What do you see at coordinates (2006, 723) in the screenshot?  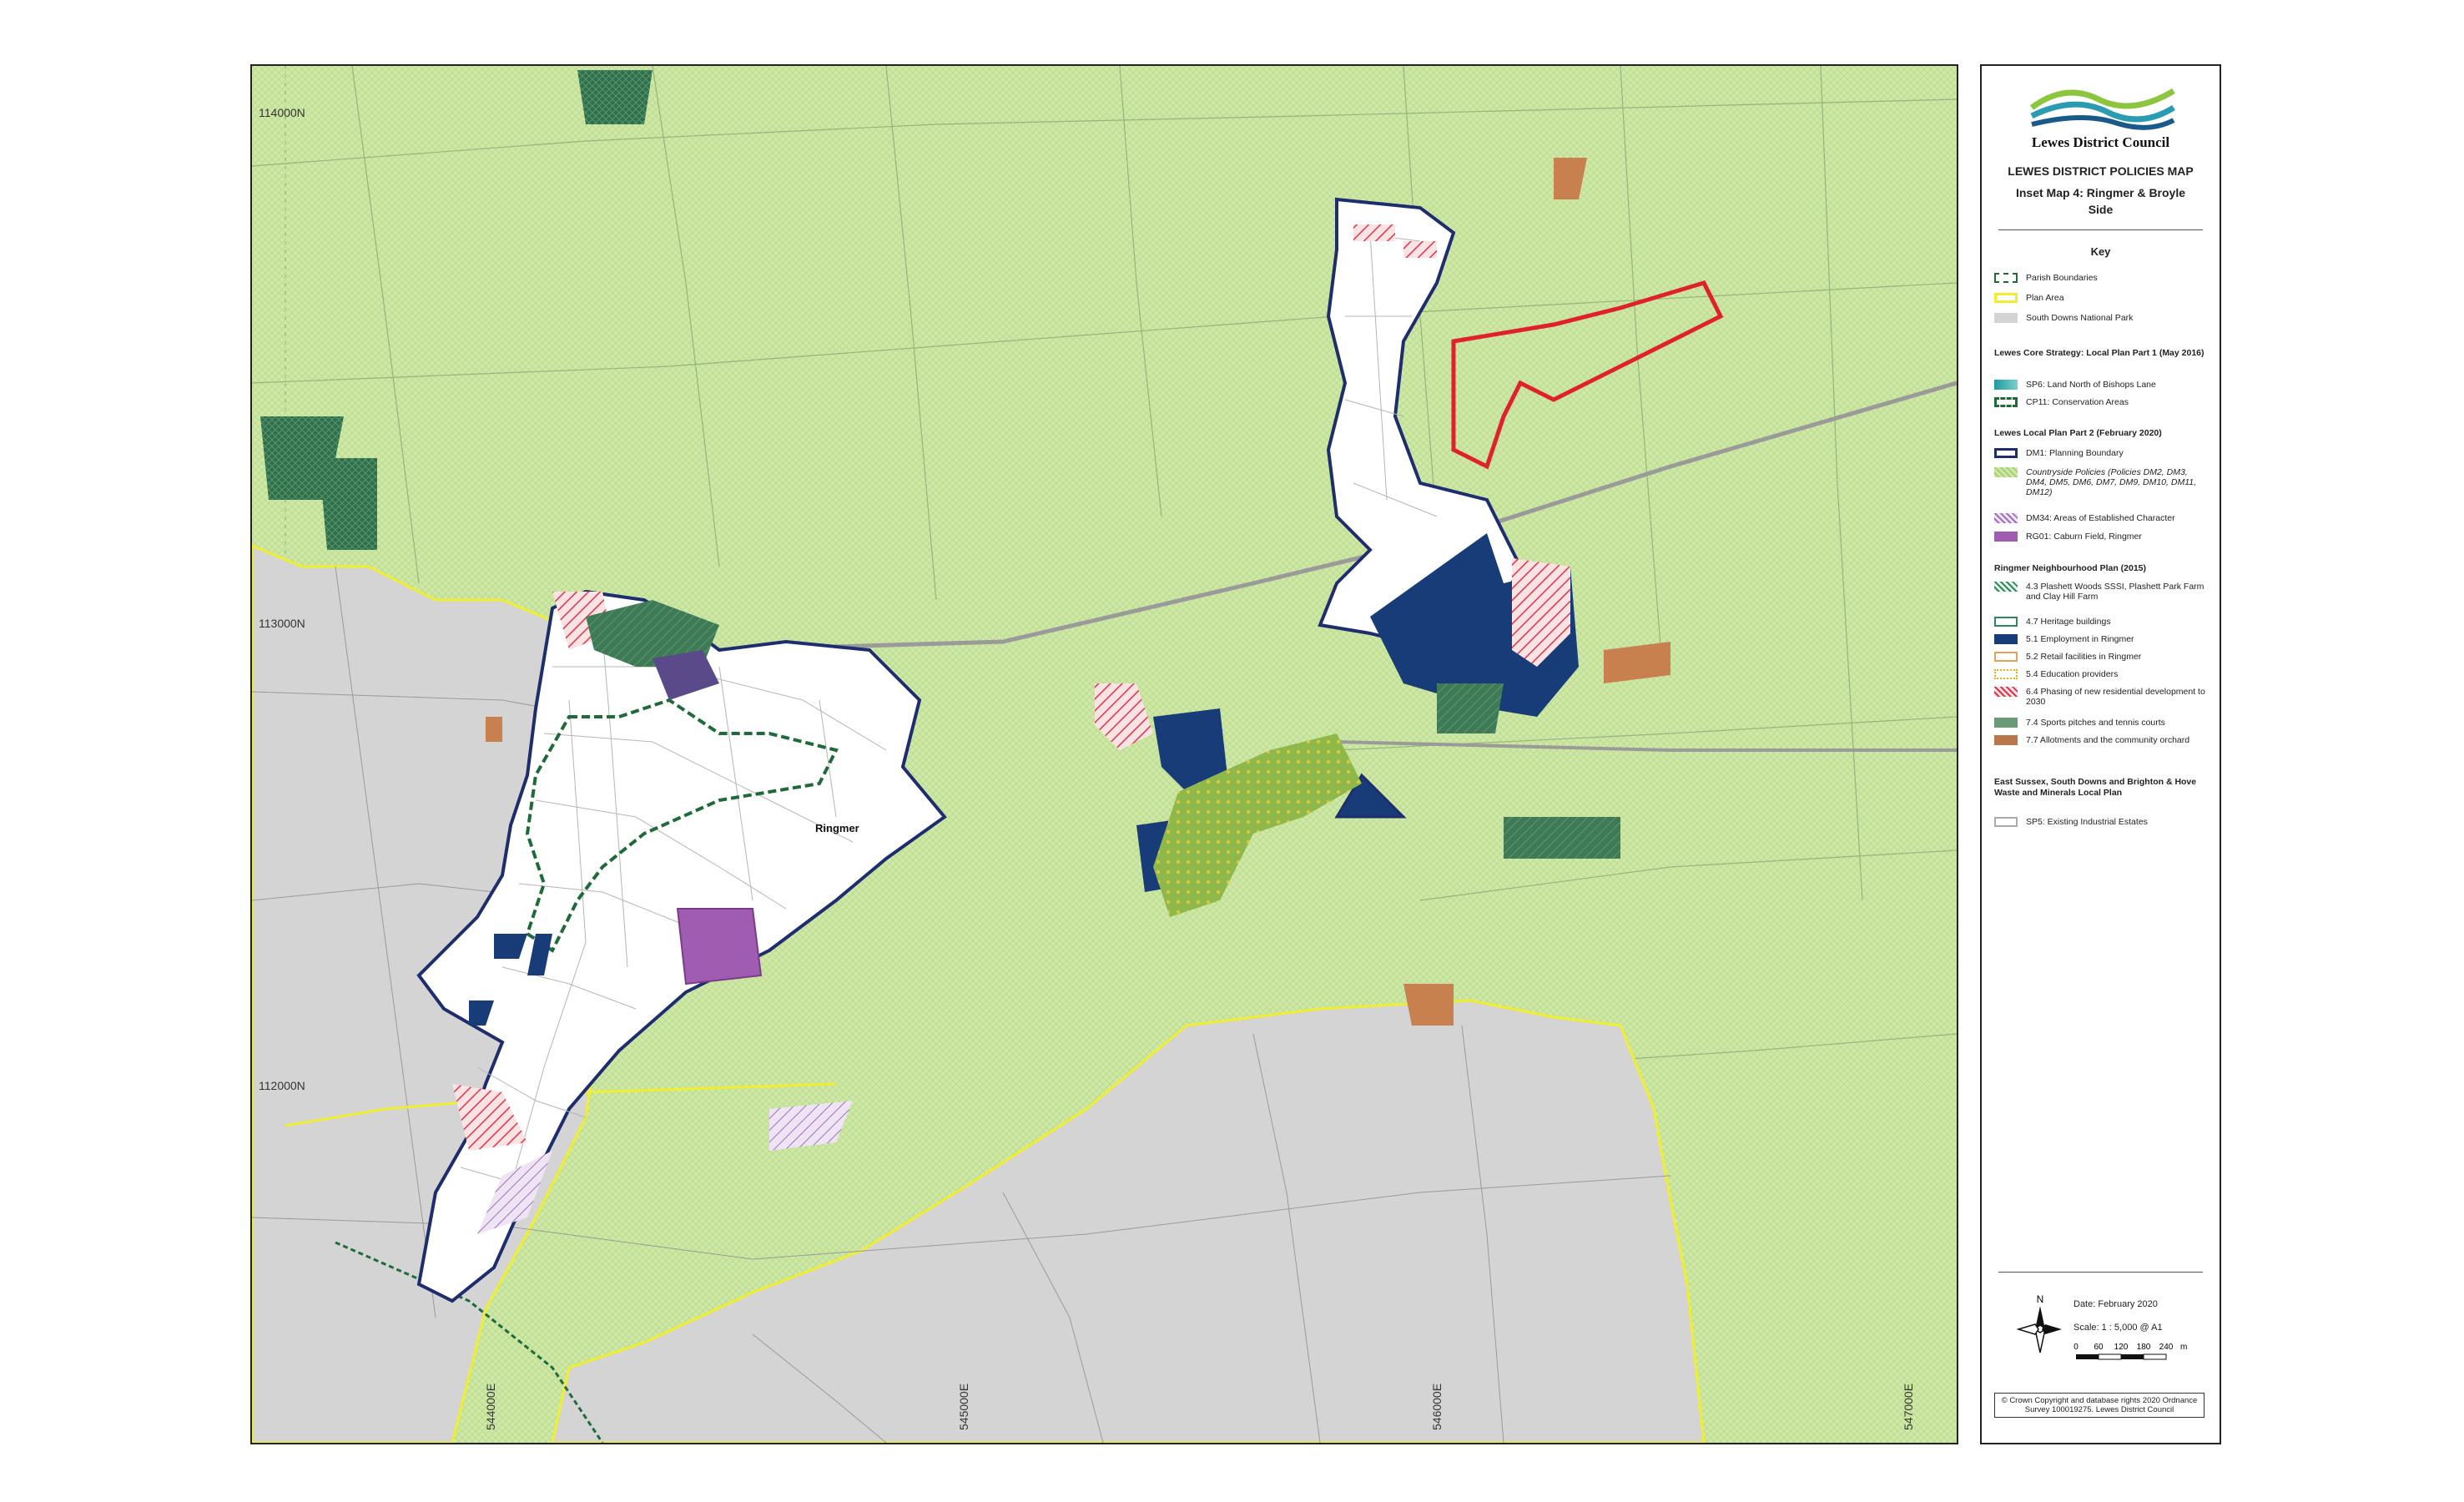 I see `sports-swatch` at bounding box center [2006, 723].